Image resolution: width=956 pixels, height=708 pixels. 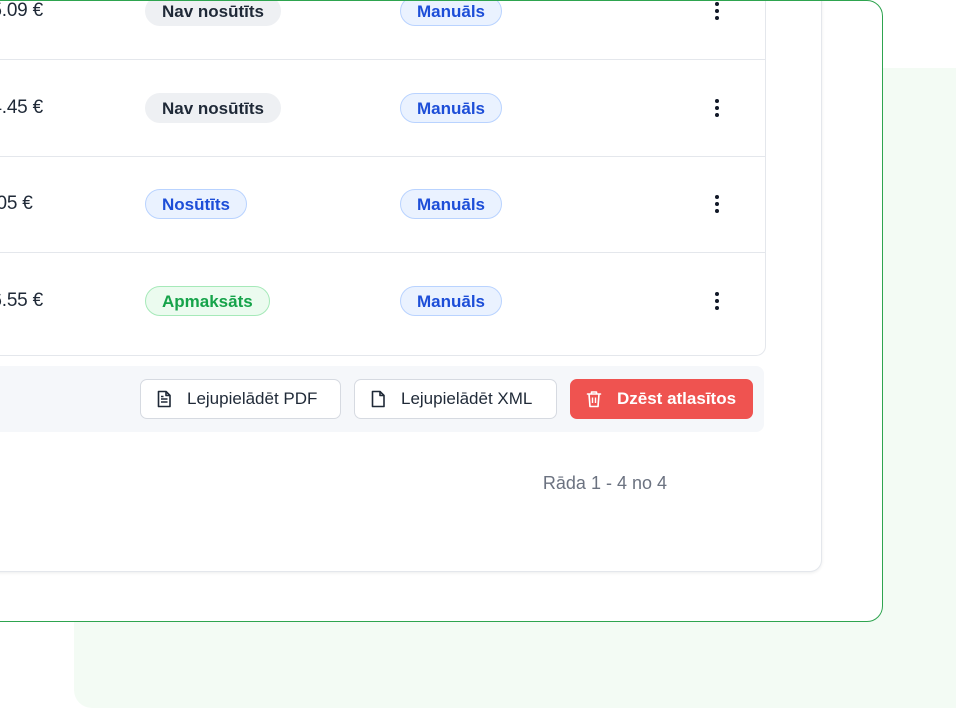 What do you see at coordinates (382, 204) in the screenshot?
I see `table-row: 6.05 € Nosūtīts Manuāls` at bounding box center [382, 204].